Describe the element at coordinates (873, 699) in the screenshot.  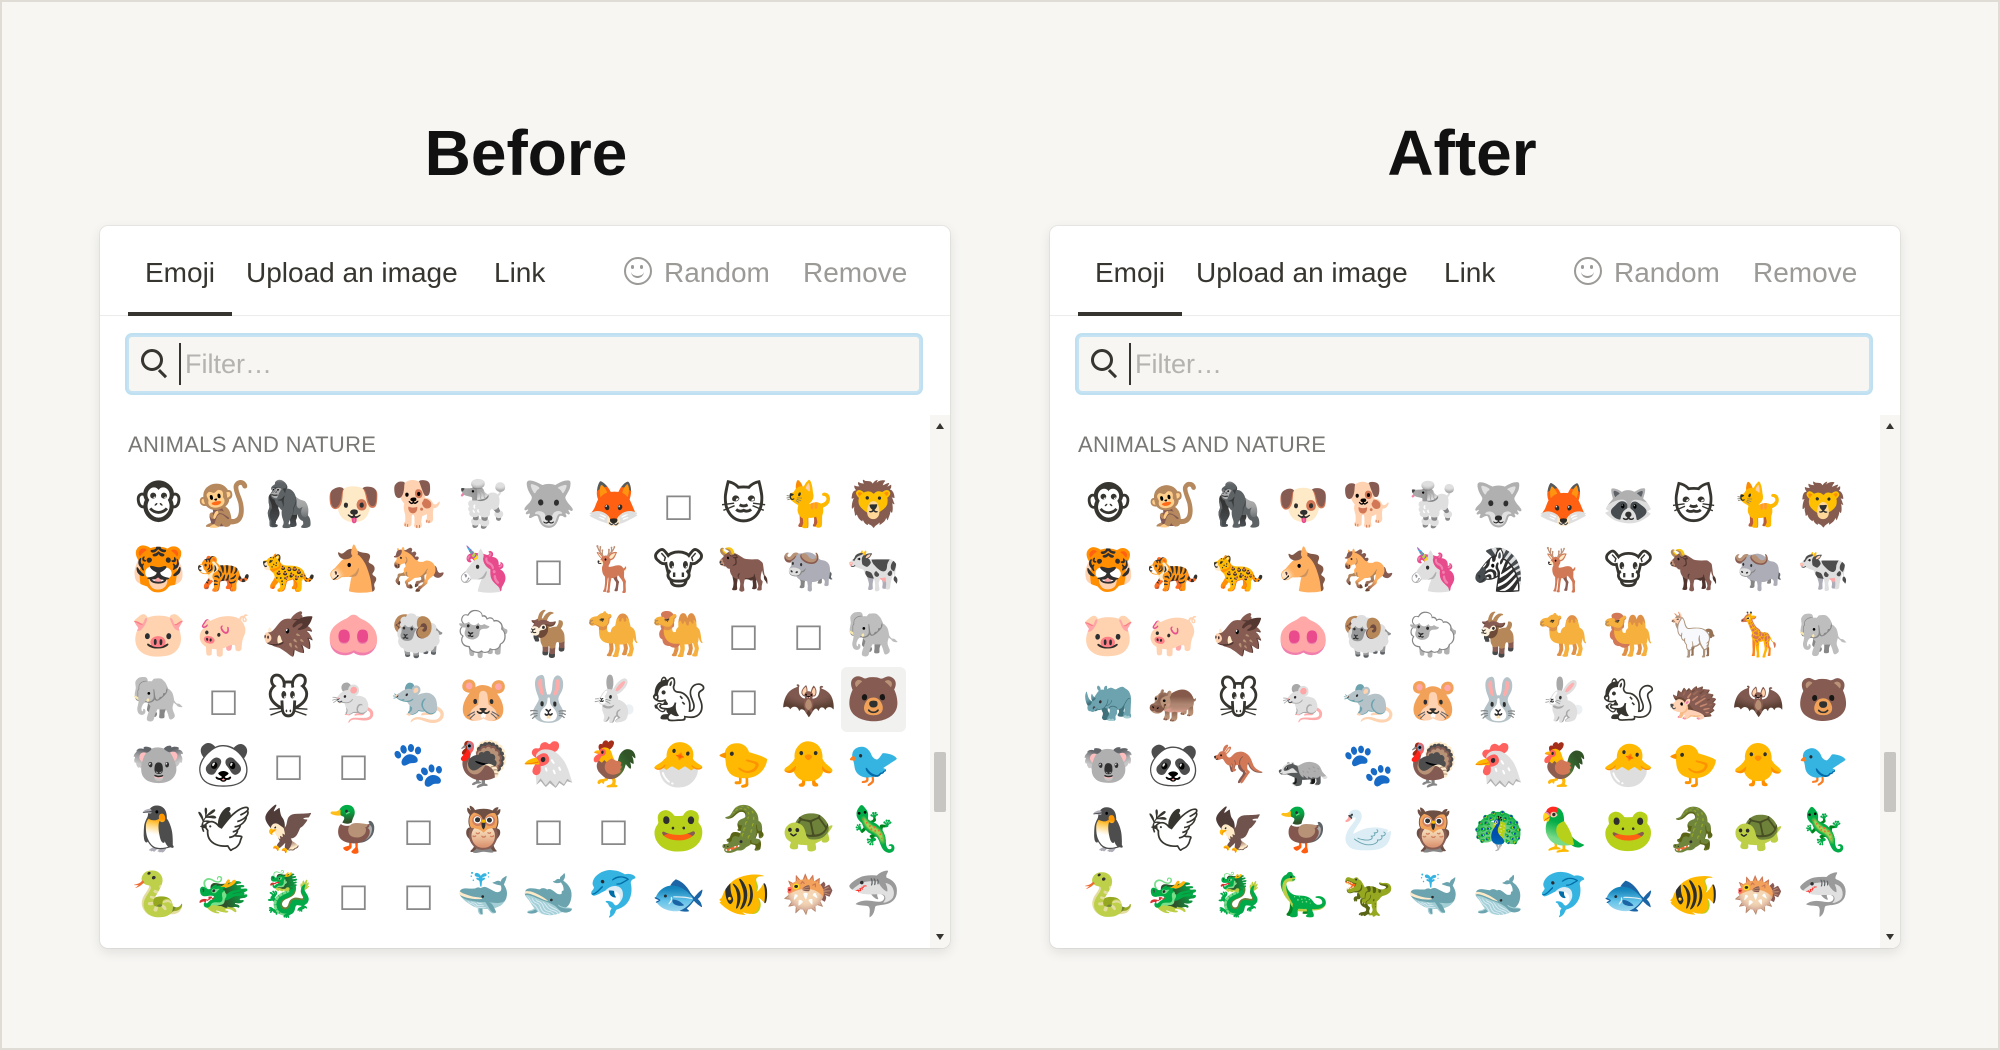
I see `emoji-cell: 🐻` at that location.